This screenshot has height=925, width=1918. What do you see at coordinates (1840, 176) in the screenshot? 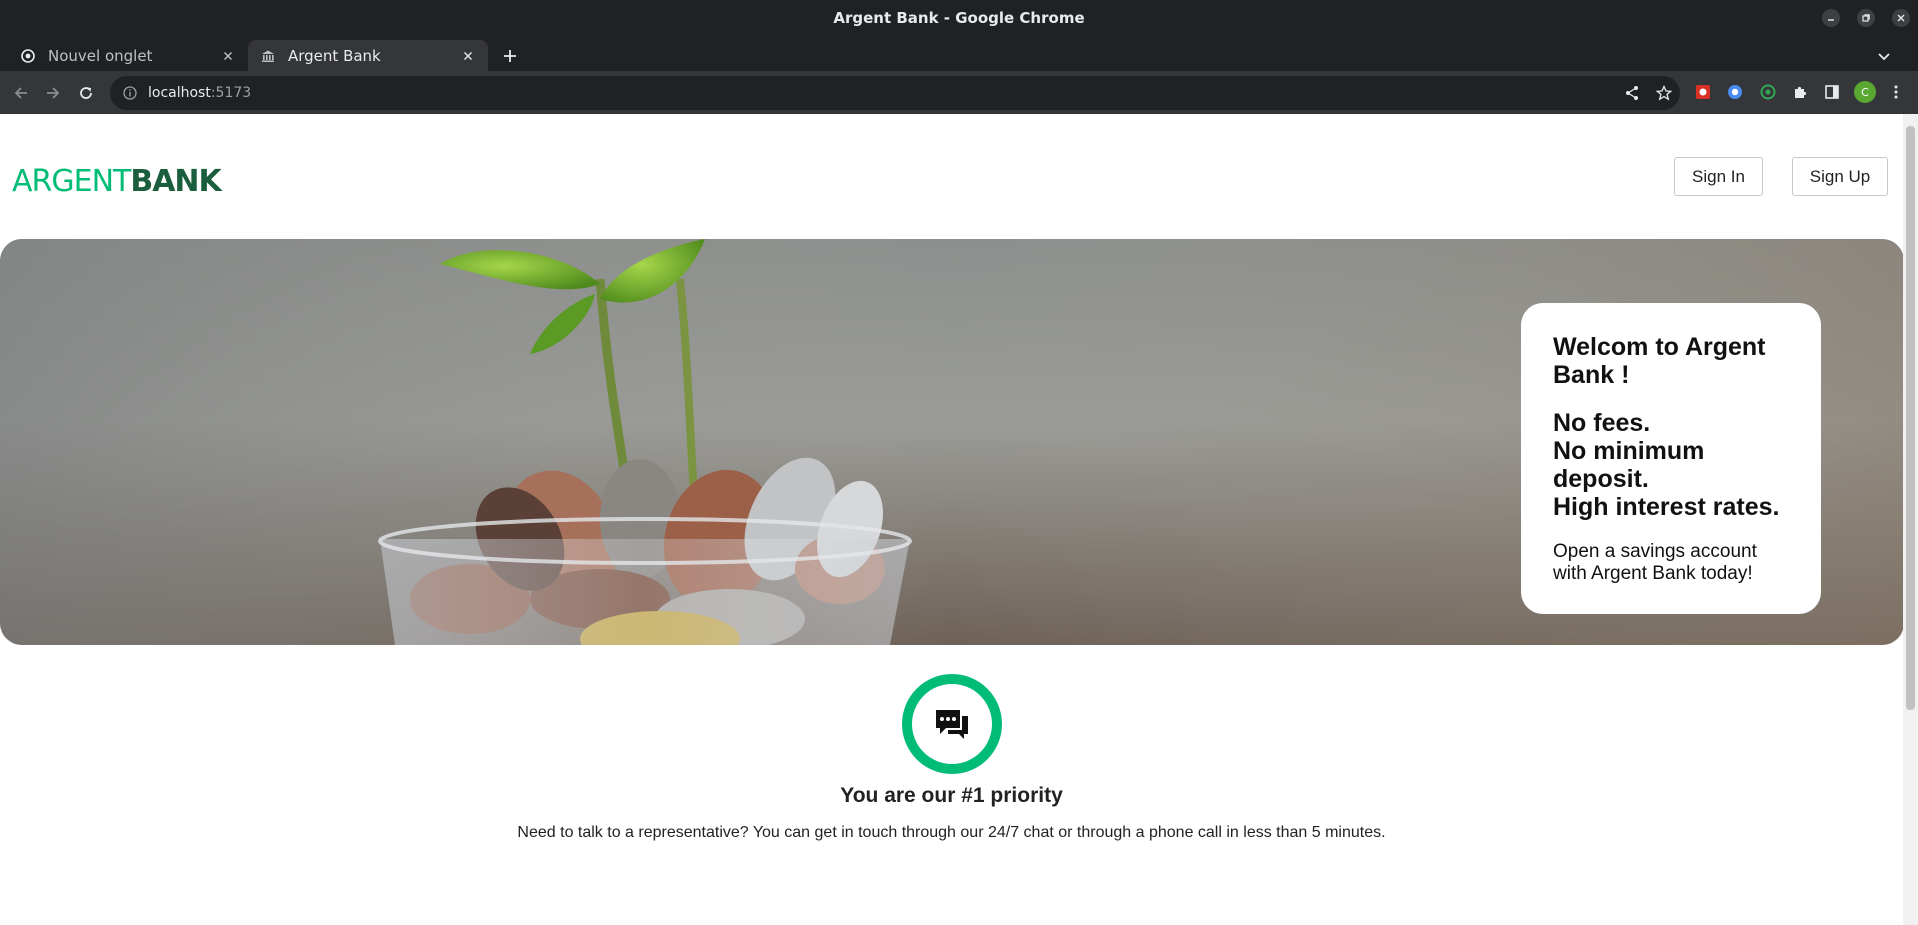
I see `sign-up-button: Sign Up` at bounding box center [1840, 176].